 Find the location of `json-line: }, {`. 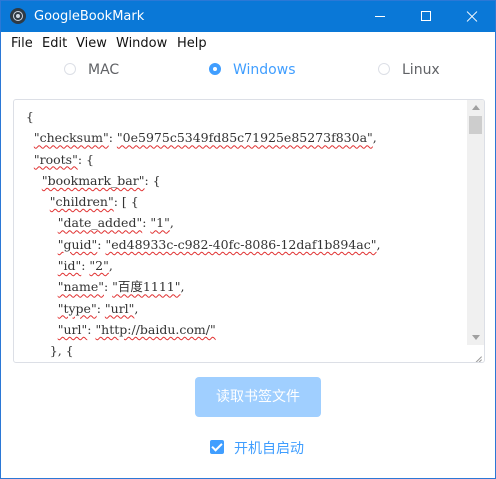

json-line: }, { is located at coordinates (241, 350).